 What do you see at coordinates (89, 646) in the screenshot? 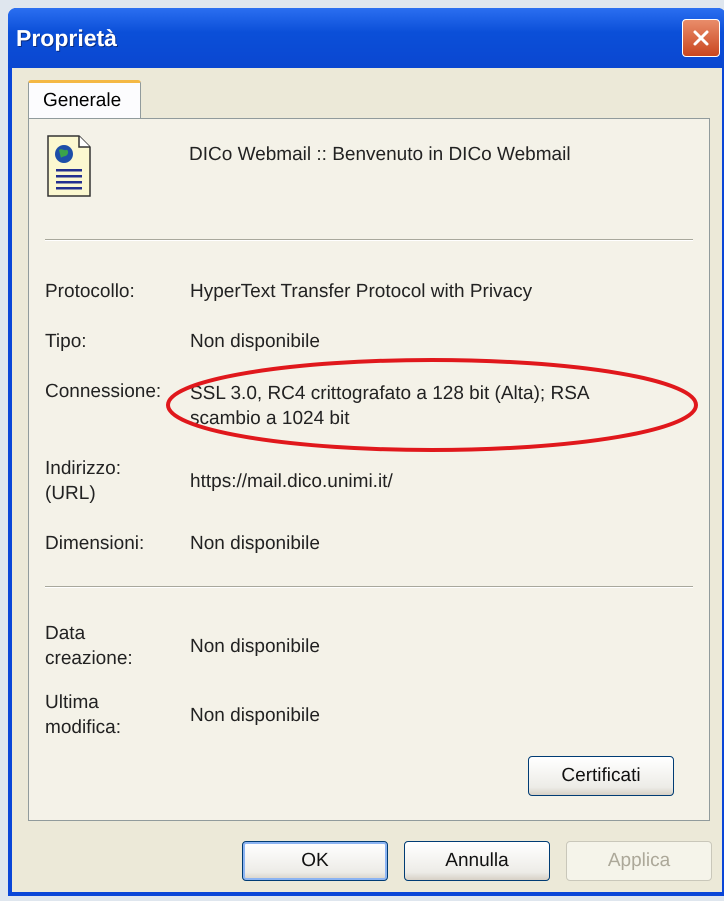
I see `field-label: Data creazione:` at bounding box center [89, 646].